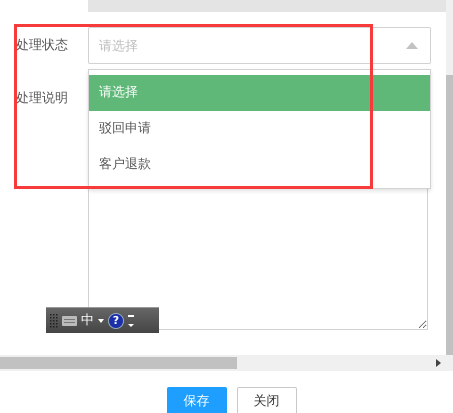 Image resolution: width=453 pixels, height=413 pixels. What do you see at coordinates (54, 320) in the screenshot?
I see `grip-icon` at bounding box center [54, 320].